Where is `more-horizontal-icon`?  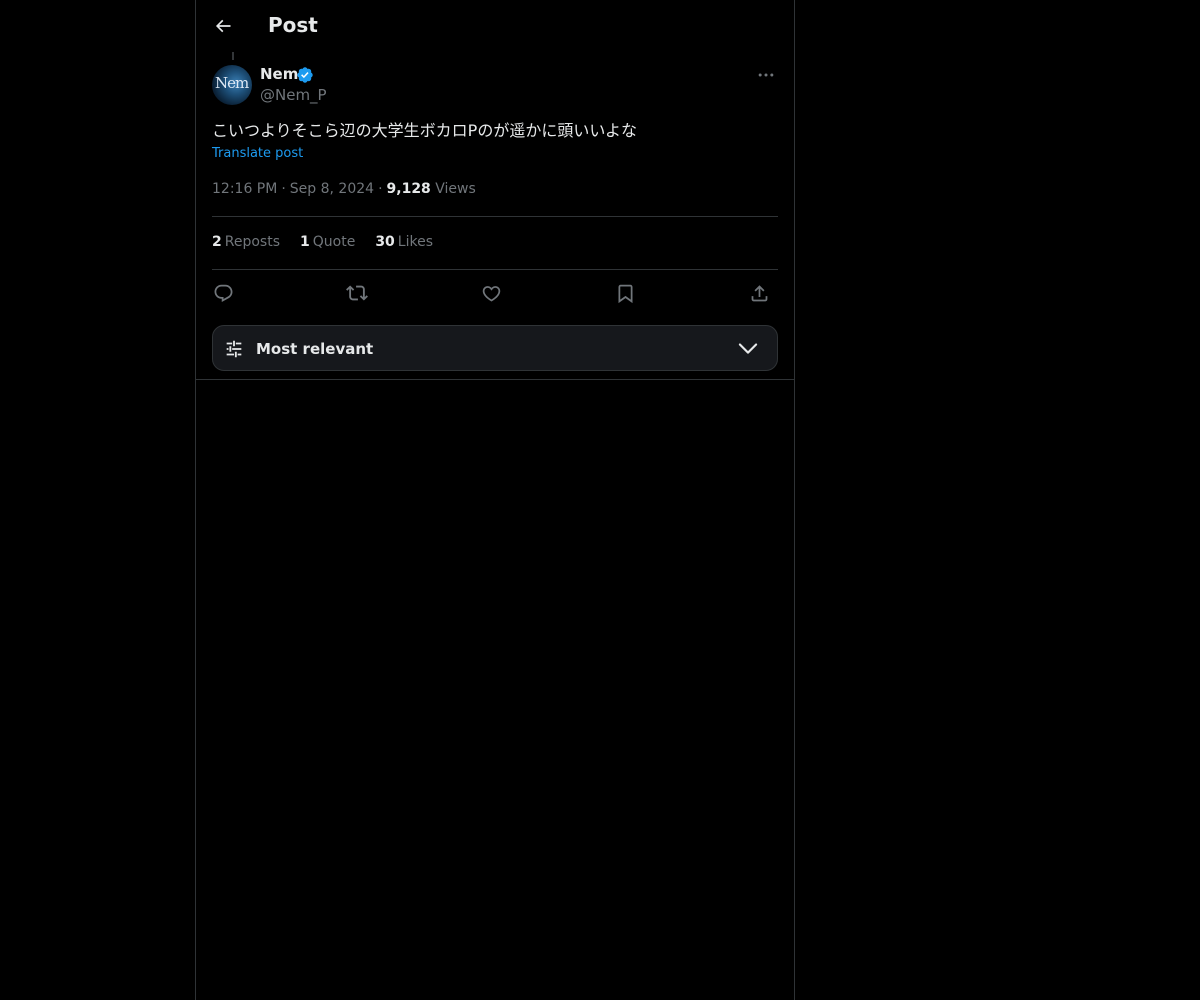 more-horizontal-icon is located at coordinates (766, 75).